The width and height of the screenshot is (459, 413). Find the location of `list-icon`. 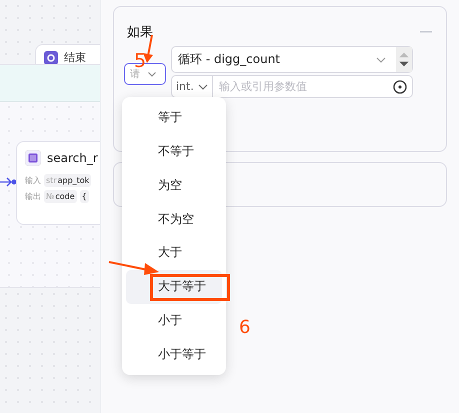

list-icon is located at coordinates (33, 158).